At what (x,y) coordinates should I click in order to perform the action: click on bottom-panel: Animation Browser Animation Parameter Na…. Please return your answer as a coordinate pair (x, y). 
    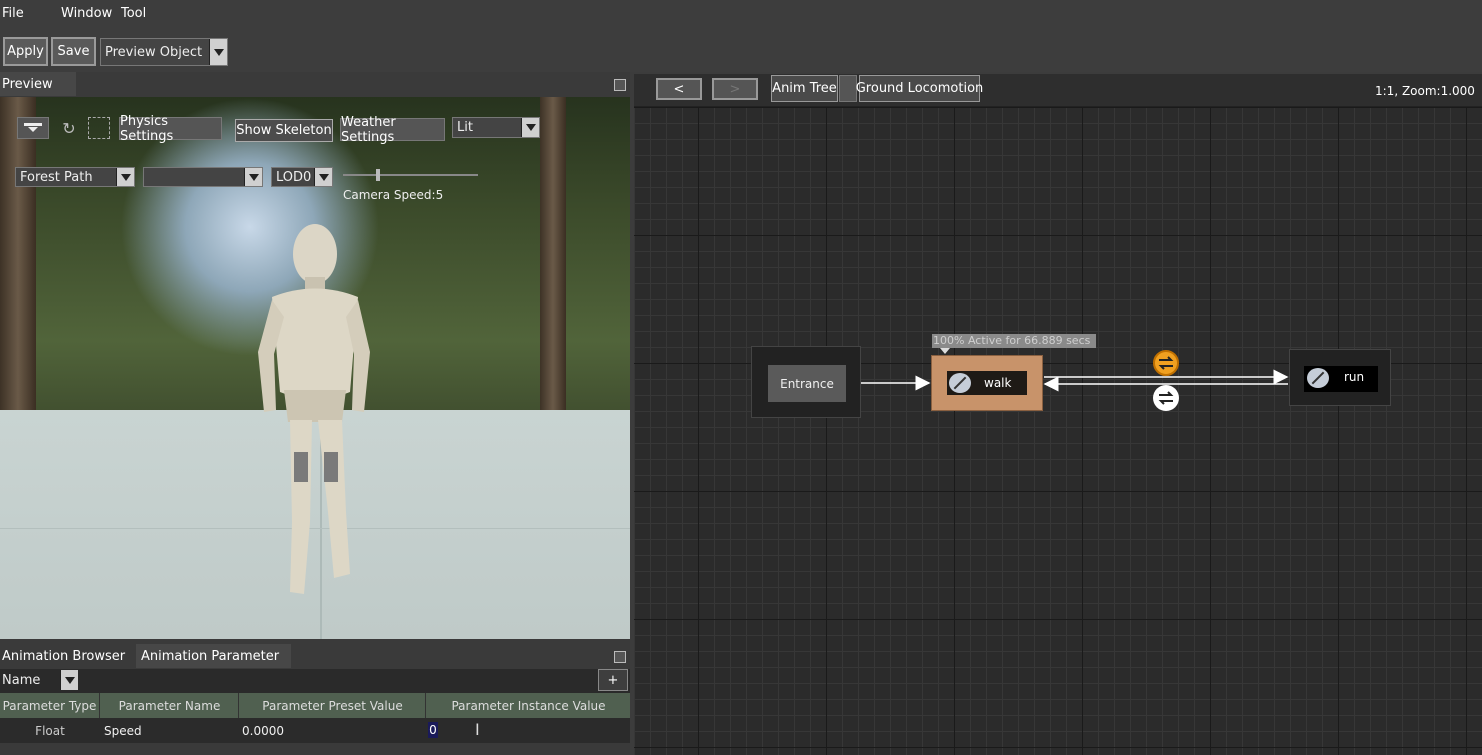
    Looking at the image, I should click on (315, 697).